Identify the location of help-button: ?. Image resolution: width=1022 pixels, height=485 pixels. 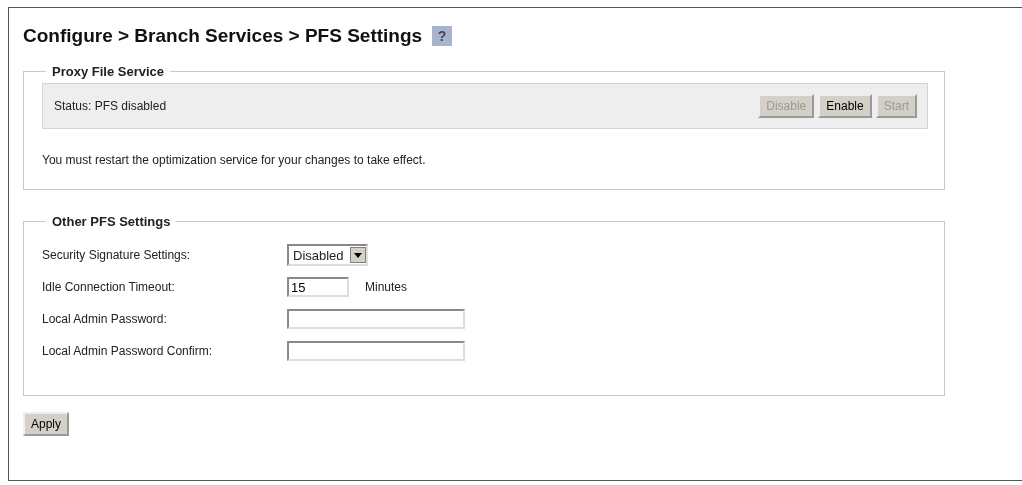
(442, 36).